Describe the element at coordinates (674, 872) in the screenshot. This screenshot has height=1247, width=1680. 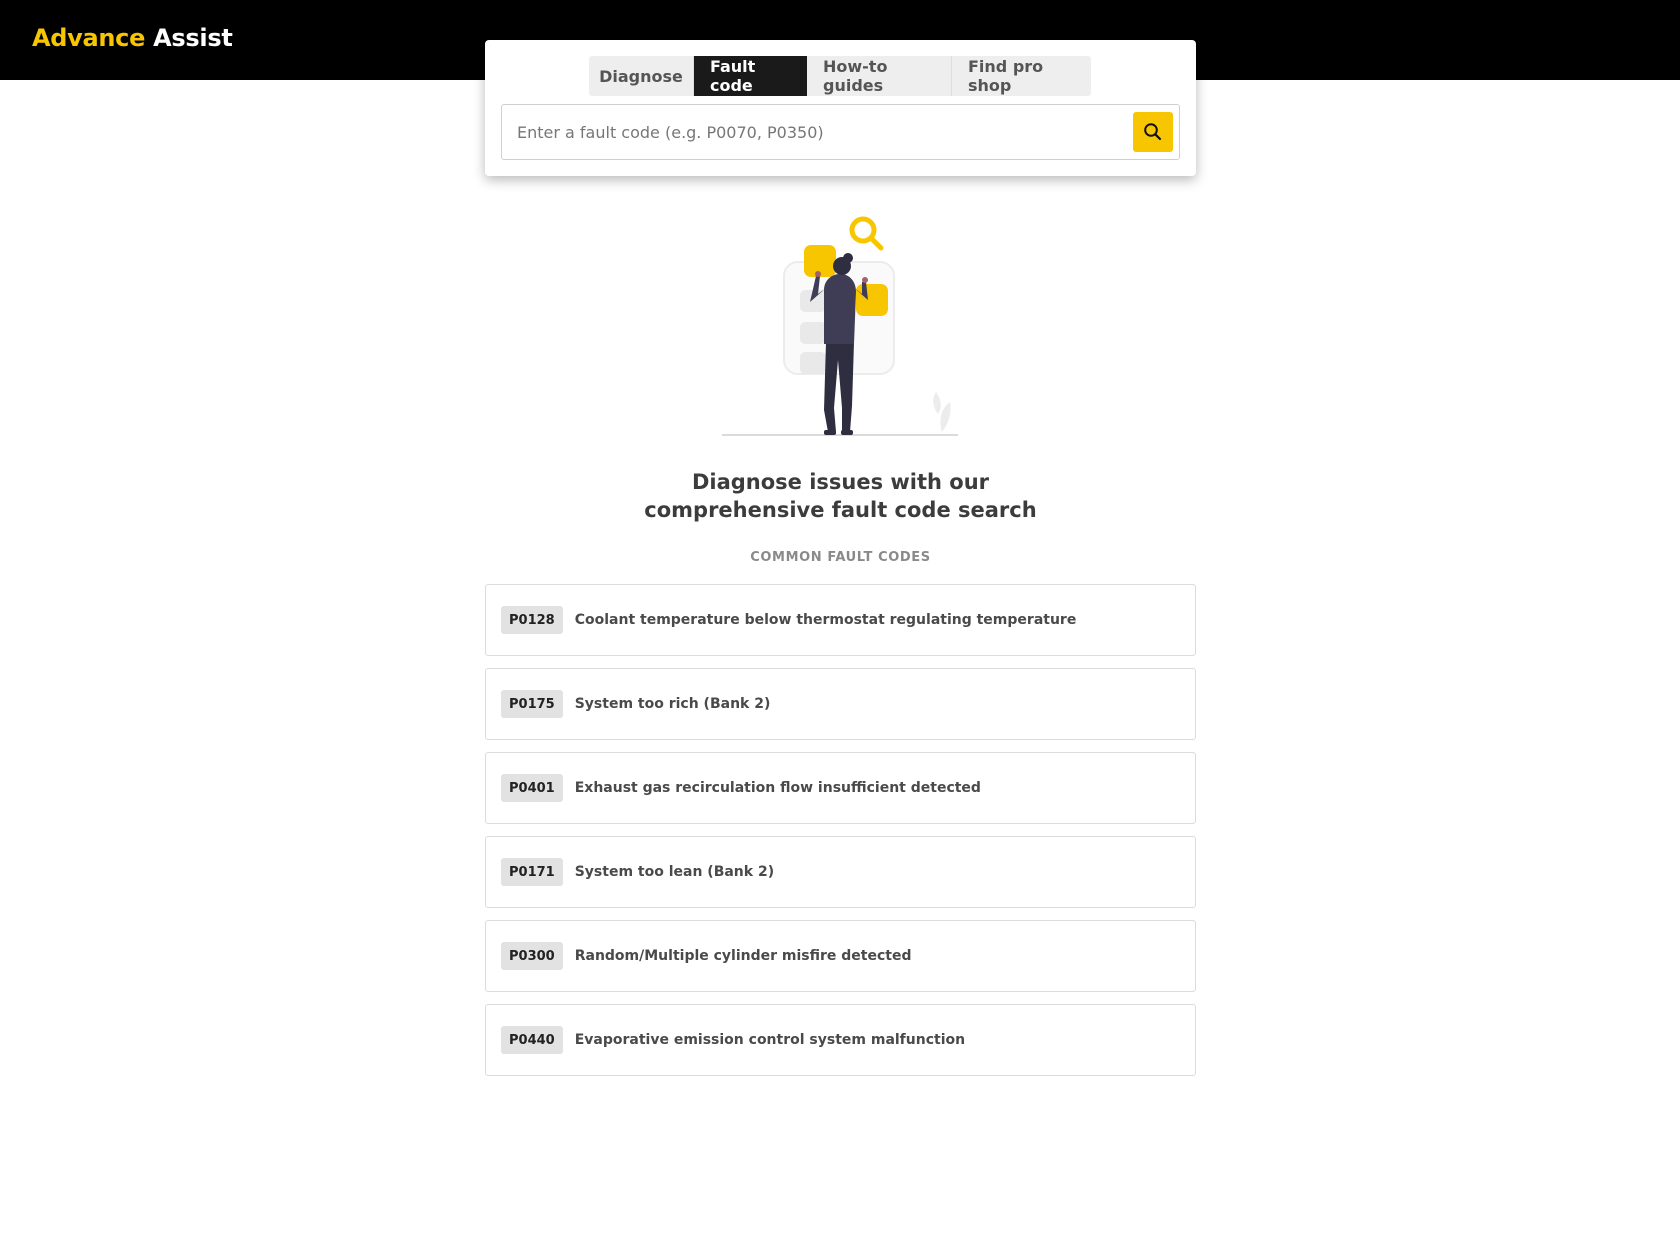
I see `fault-code-description: System too lean (Bank 2)` at that location.